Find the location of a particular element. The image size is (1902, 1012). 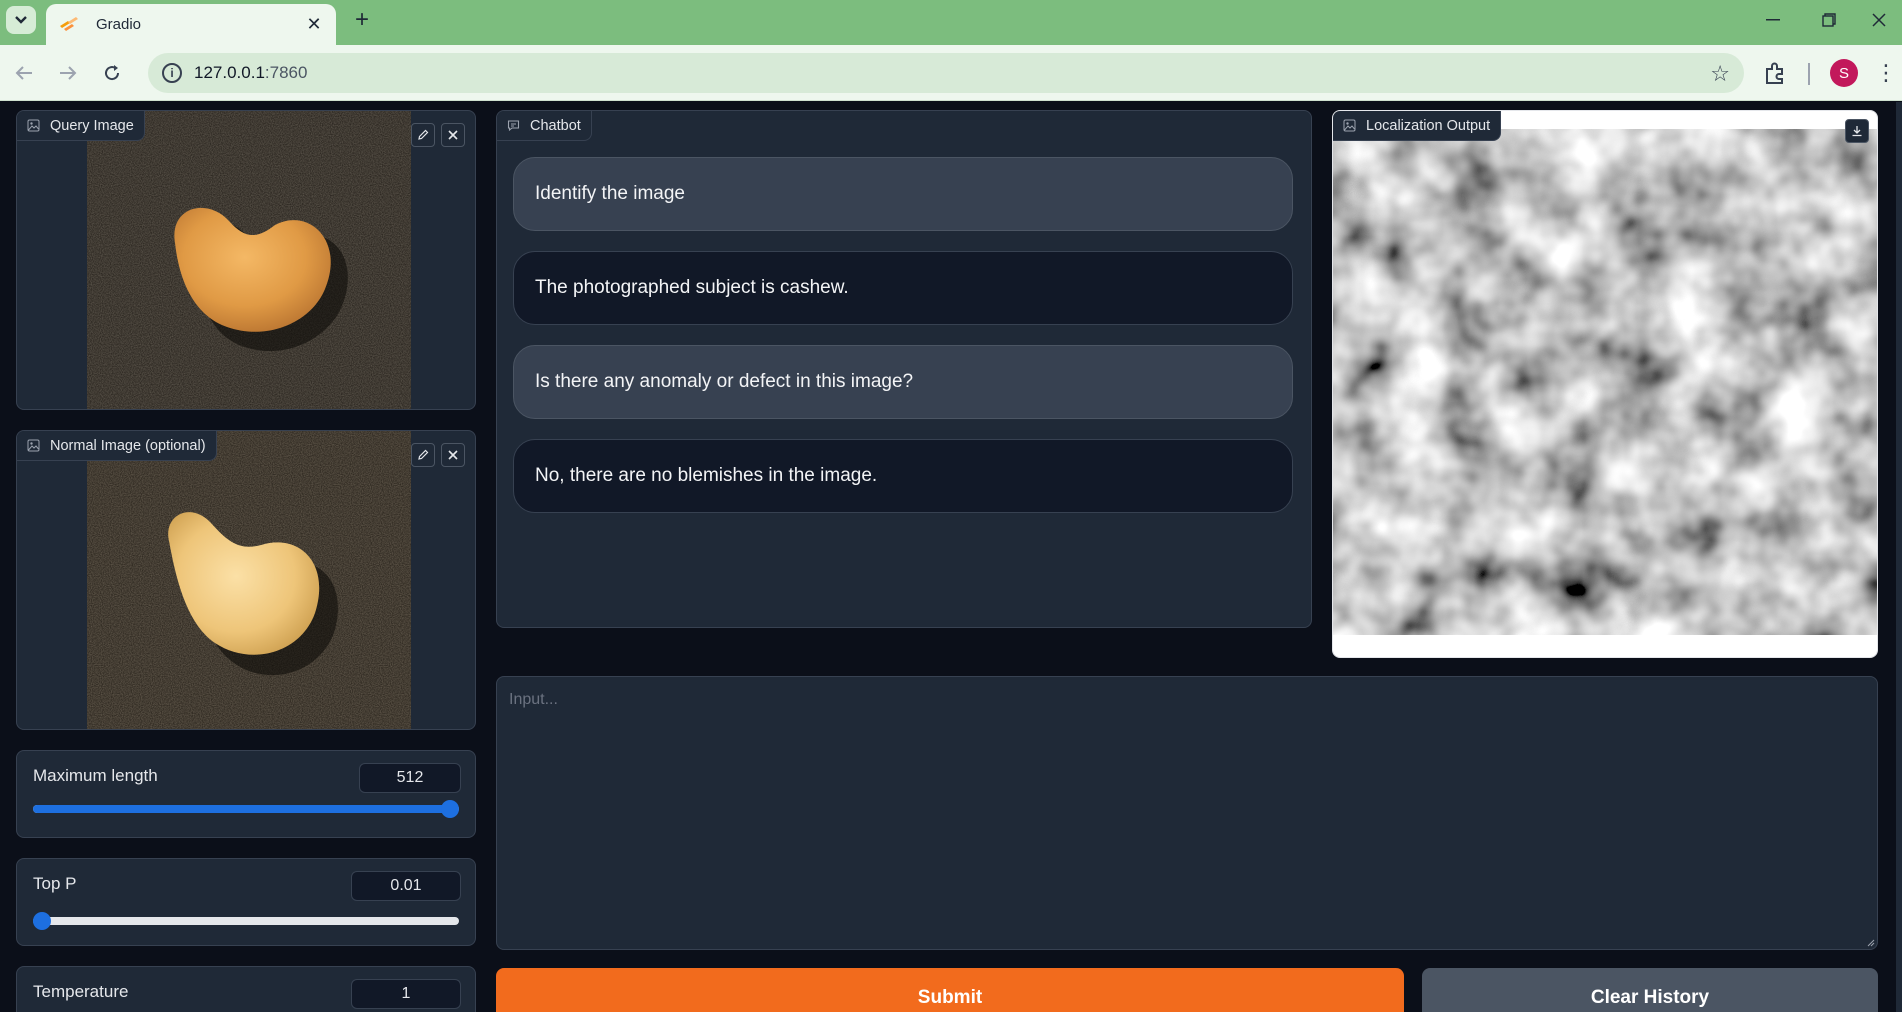

clear-history-button: Clear History is located at coordinates (1650, 990).